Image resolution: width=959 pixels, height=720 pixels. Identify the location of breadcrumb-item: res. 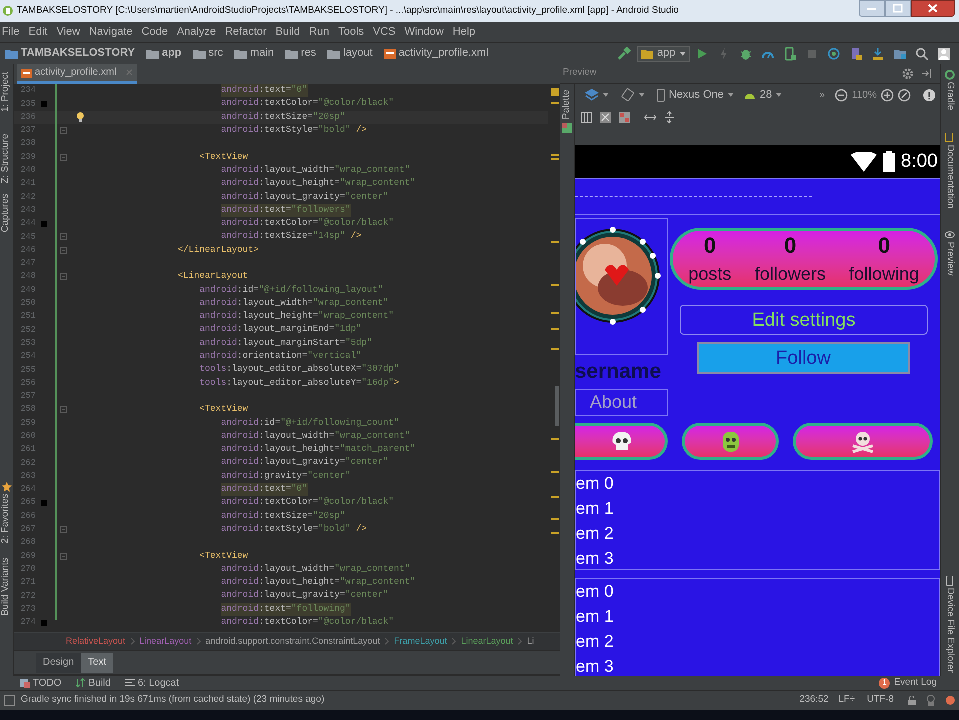
(300, 53).